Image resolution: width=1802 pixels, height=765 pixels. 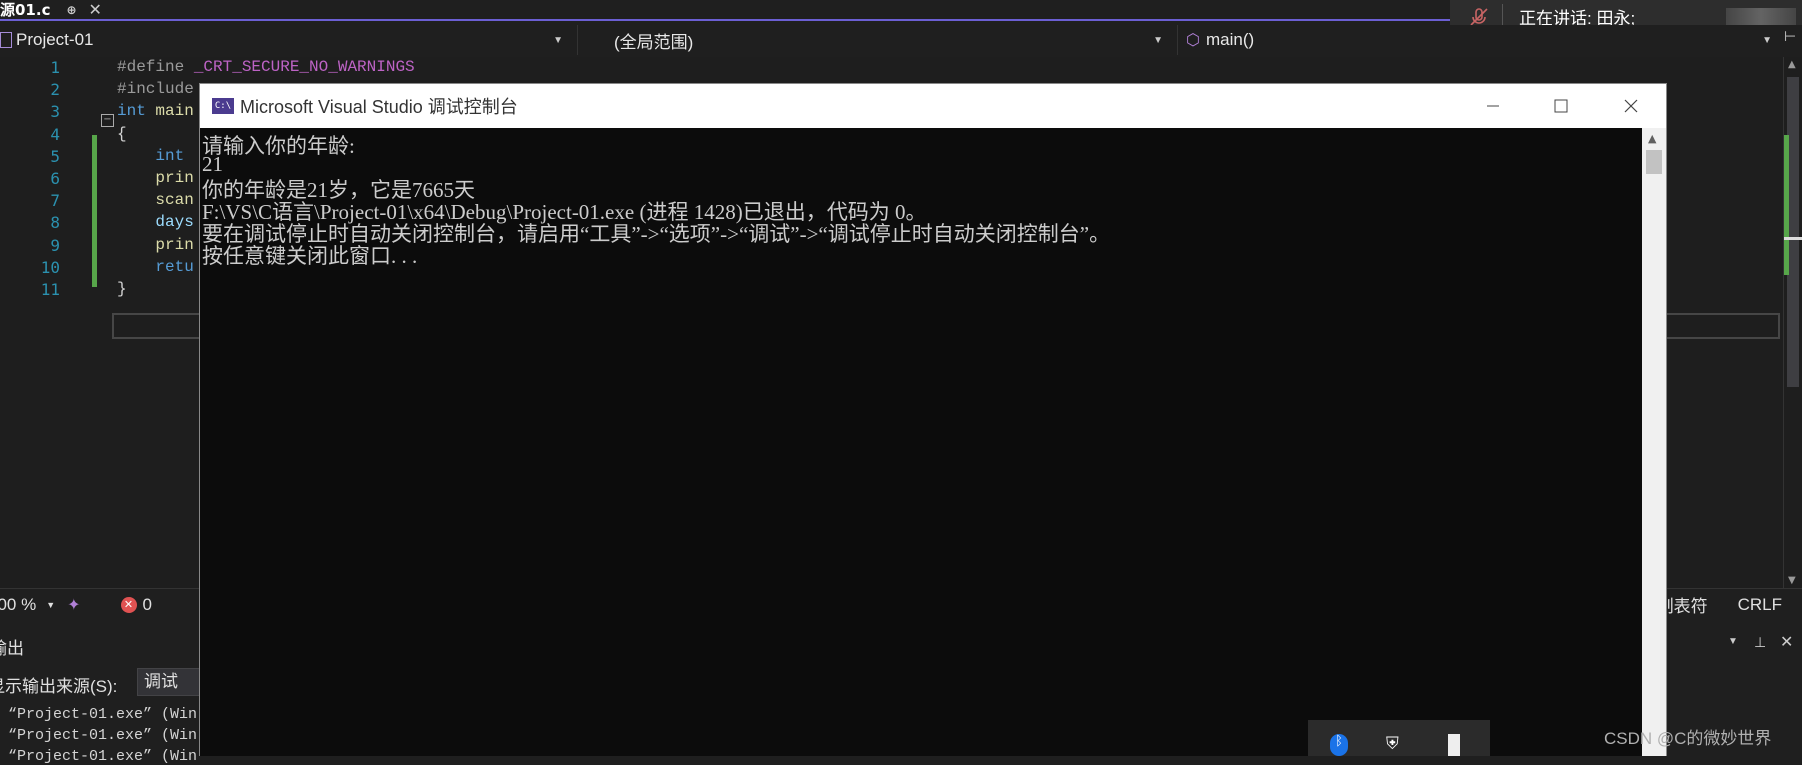 What do you see at coordinates (155, 67) in the screenshot?
I see `code-token: #define` at bounding box center [155, 67].